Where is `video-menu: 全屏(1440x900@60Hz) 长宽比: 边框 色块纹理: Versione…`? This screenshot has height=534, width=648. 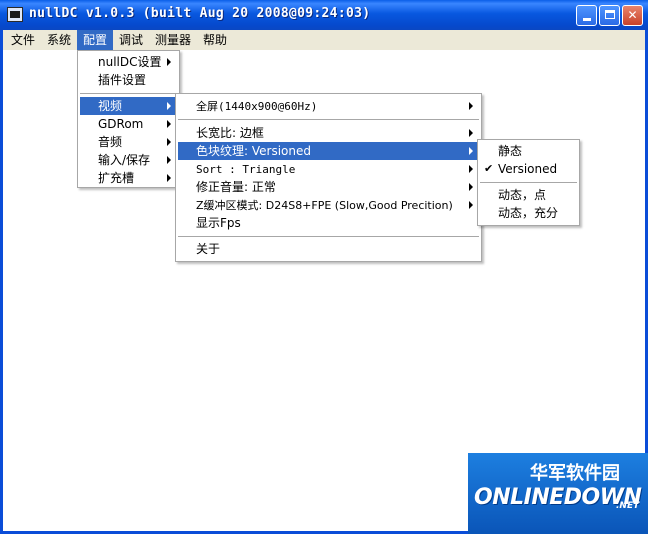 video-menu: 全屏(1440x900@60Hz) 长宽比: 边框 色块纹理: Versione… is located at coordinates (328, 177).